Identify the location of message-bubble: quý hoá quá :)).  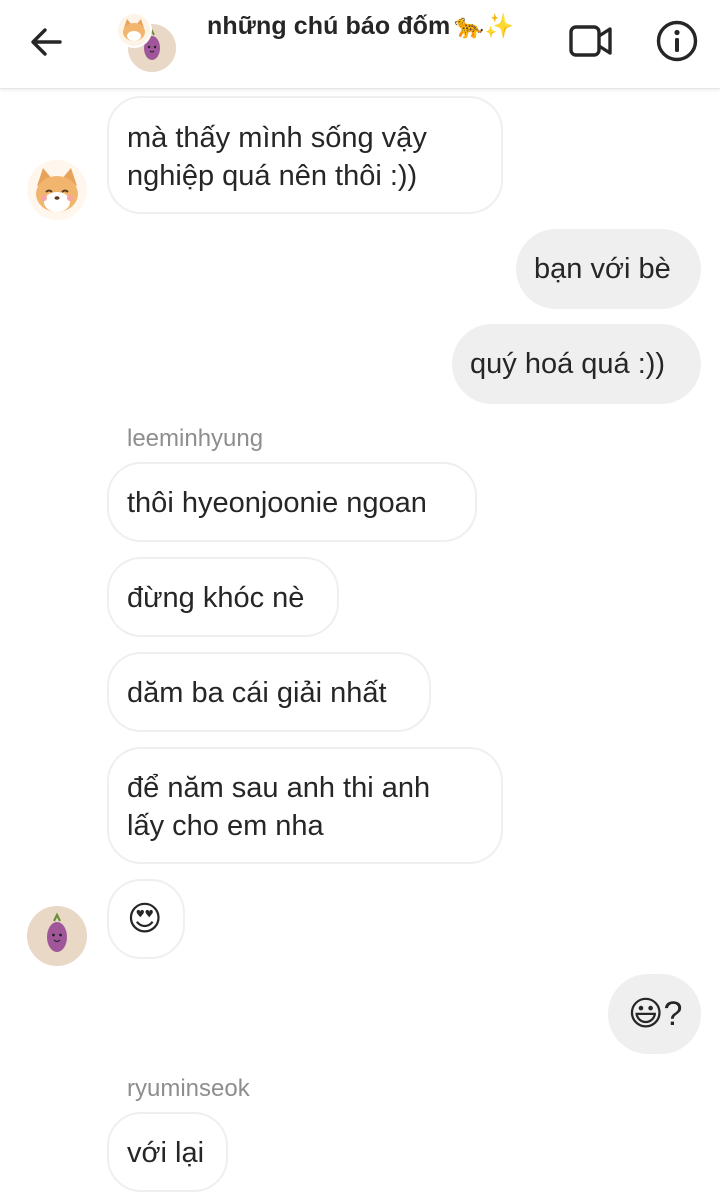
(576, 364).